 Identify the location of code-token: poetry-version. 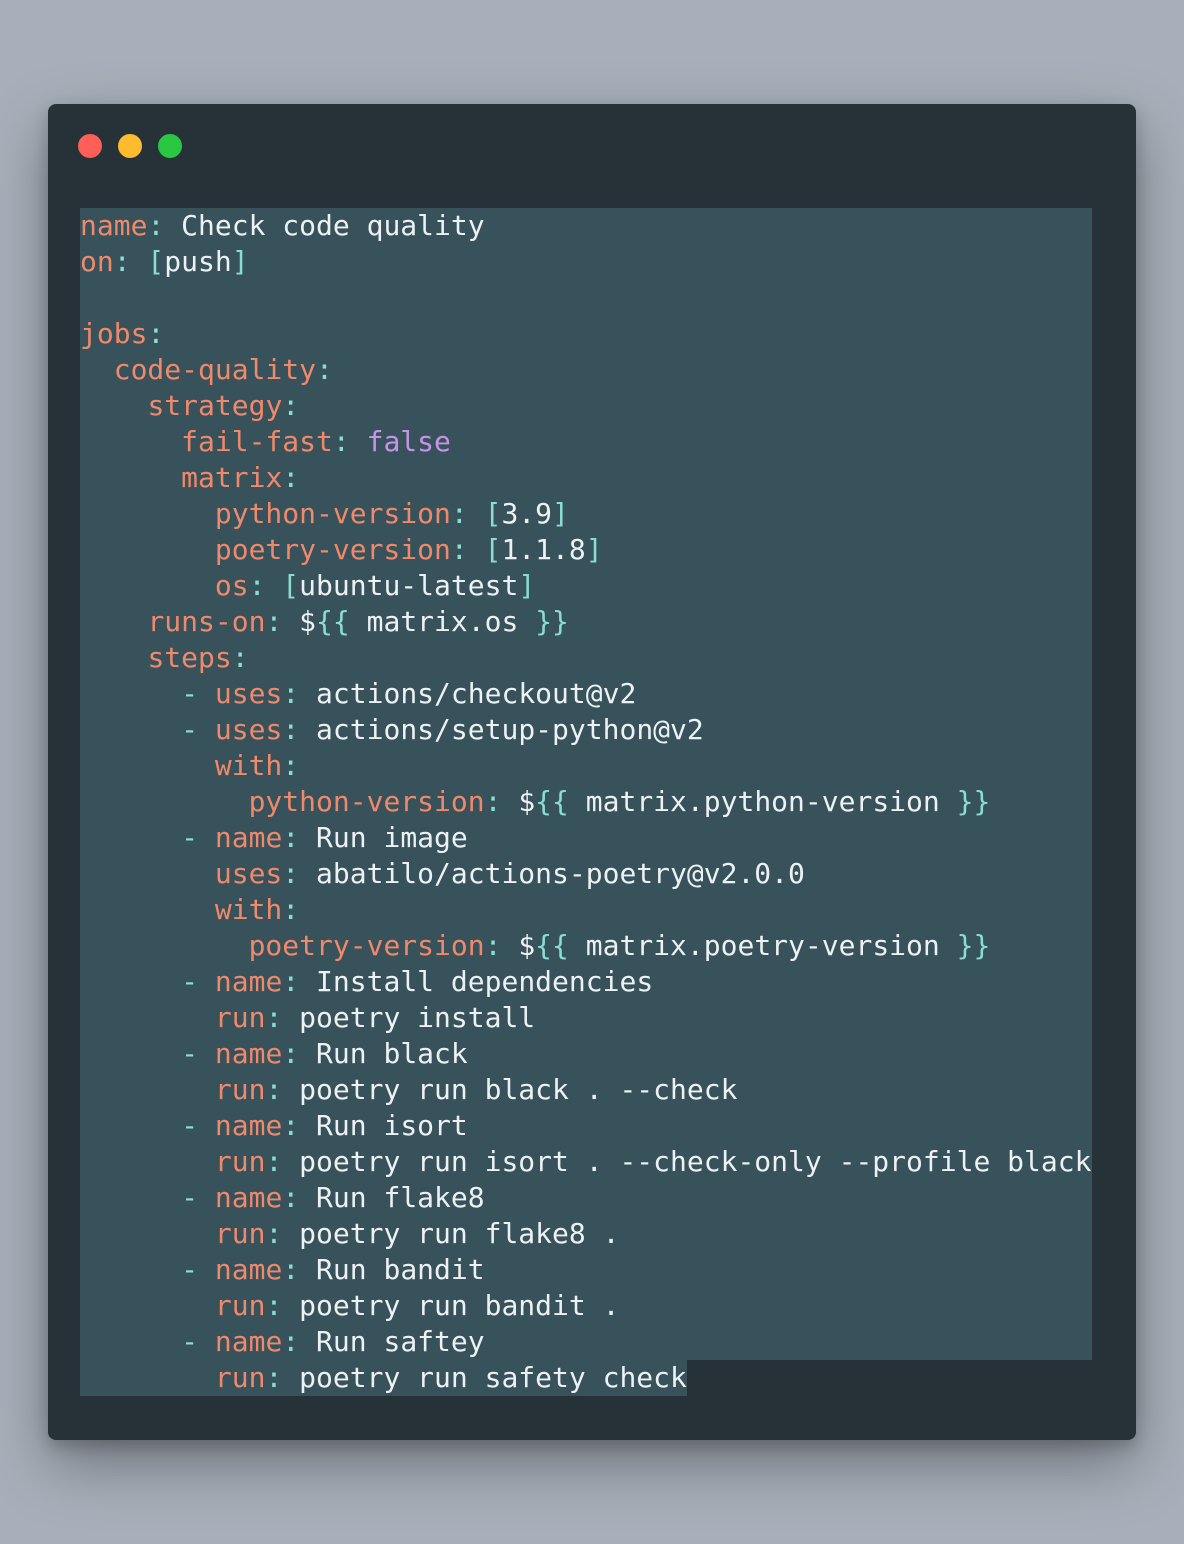
(332, 549).